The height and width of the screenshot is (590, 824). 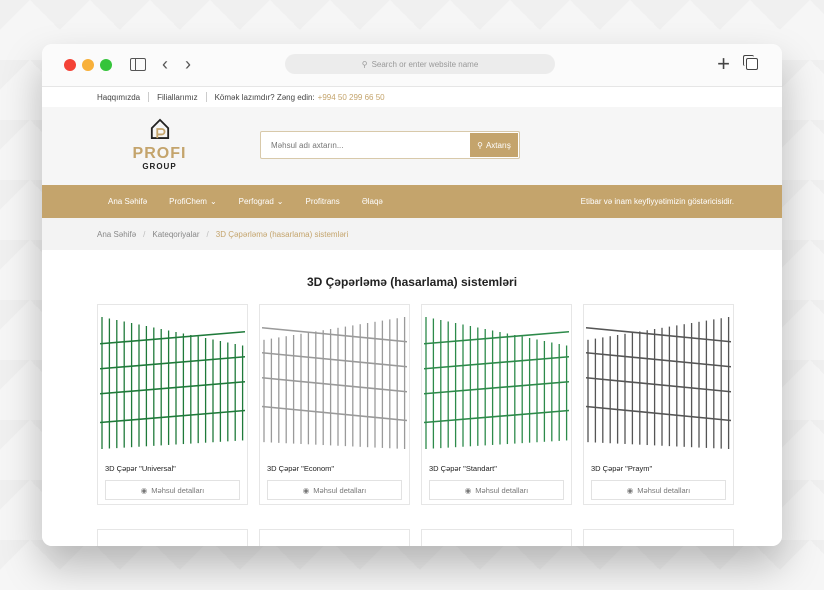 I want to click on tabs-overview-icon, so click(x=750, y=62).